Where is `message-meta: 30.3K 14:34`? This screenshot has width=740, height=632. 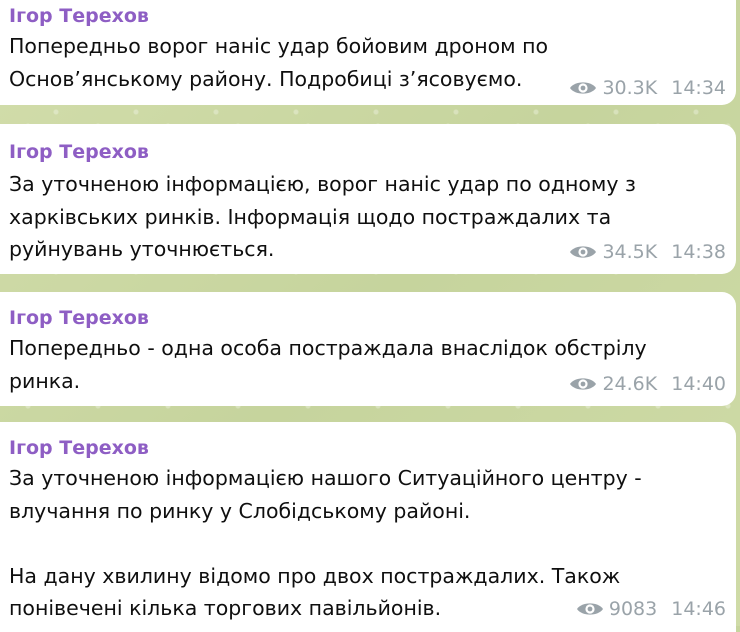 message-meta: 30.3K 14:34 is located at coordinates (647, 88).